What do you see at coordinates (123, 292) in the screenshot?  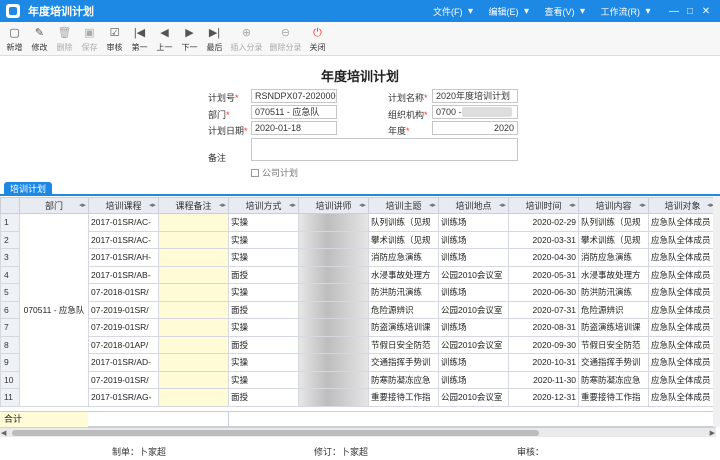 I see `cell-course: 07-2018-01SR/` at bounding box center [123, 292].